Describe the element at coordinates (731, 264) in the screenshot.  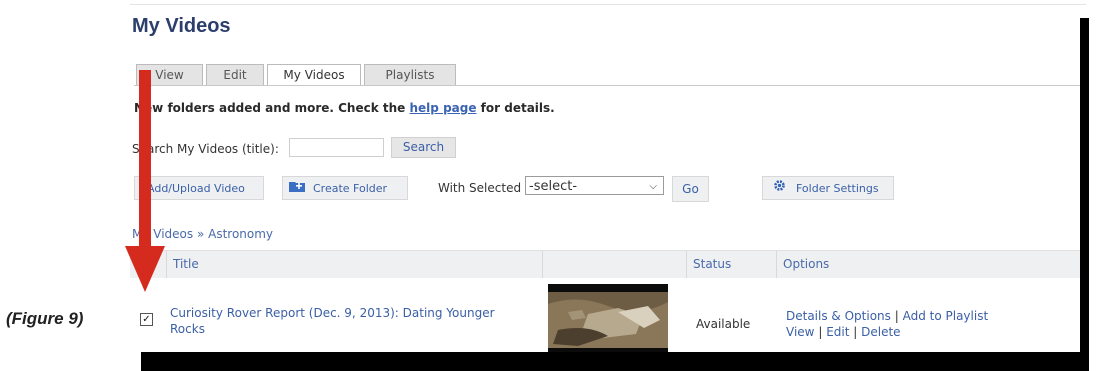
I see `header-status: Status` at that location.